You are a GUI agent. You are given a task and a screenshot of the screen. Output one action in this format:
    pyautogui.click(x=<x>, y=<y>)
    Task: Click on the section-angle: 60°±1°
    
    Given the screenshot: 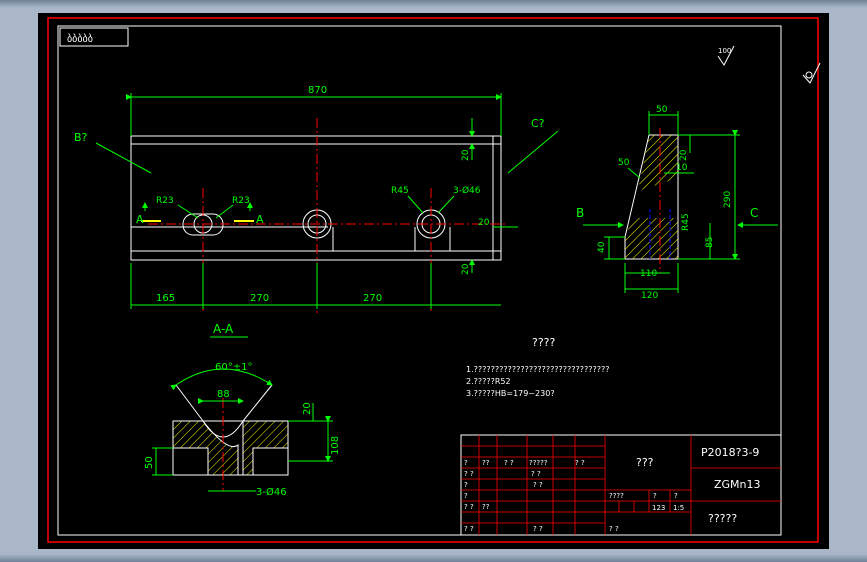 What is the action you would take?
    pyautogui.click(x=233, y=367)
    